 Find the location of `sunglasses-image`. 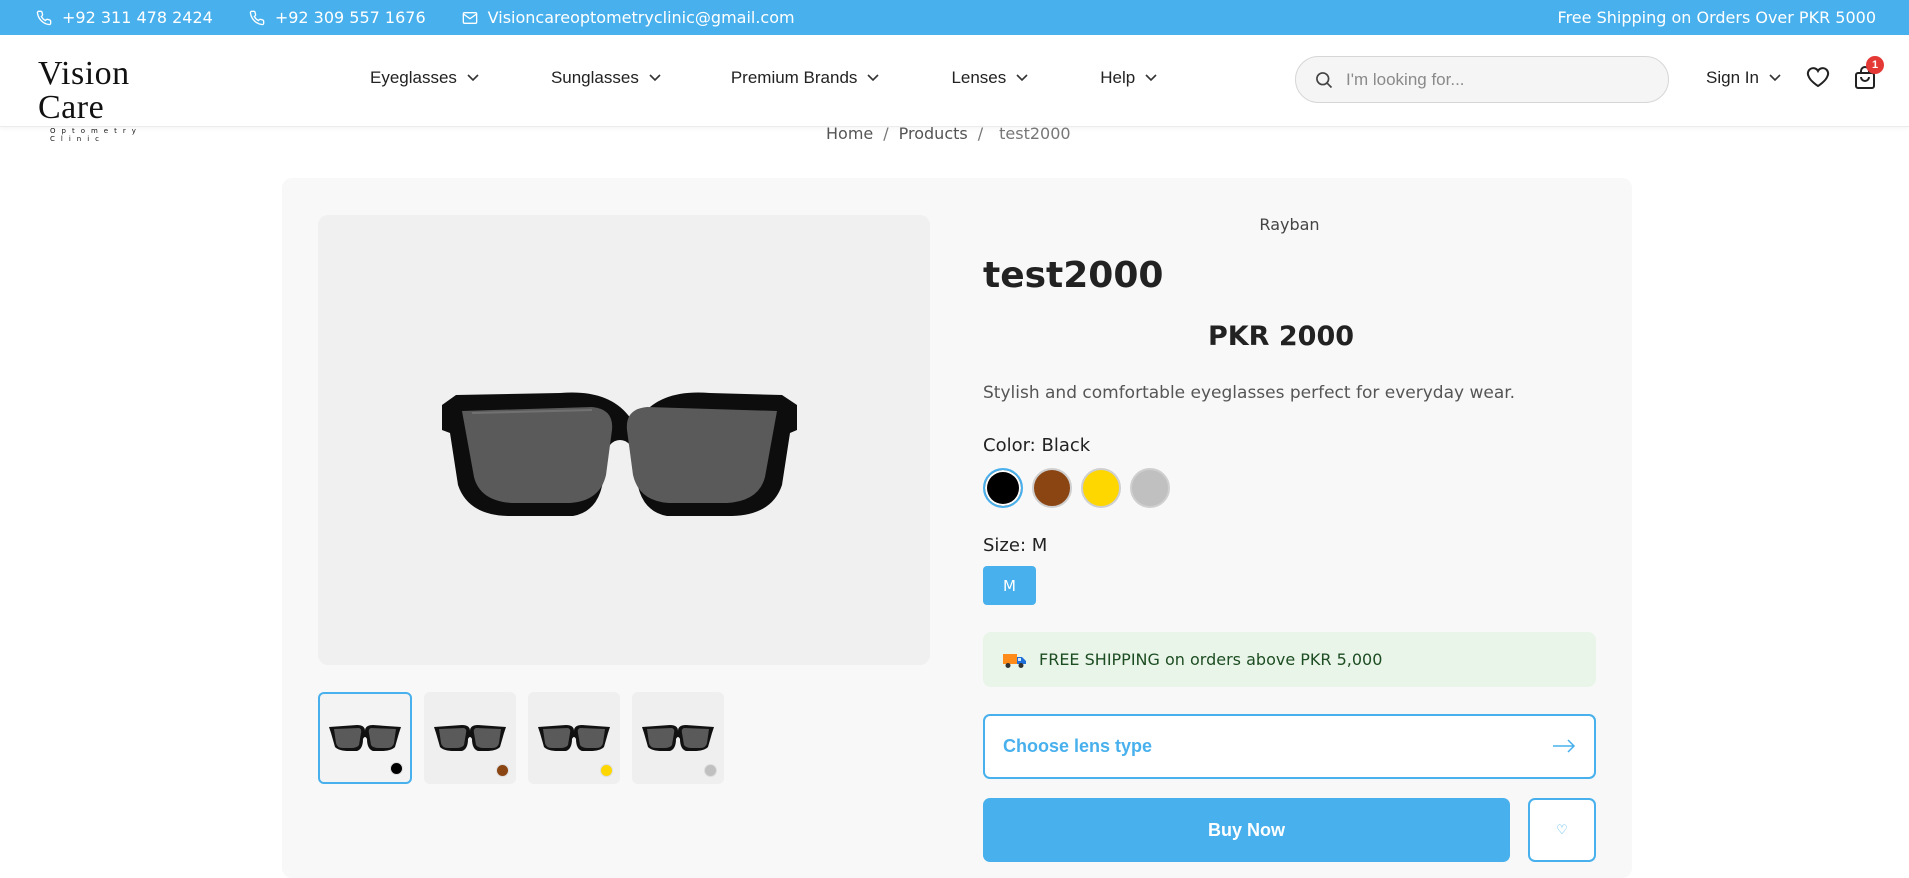

sunglasses-image is located at coordinates (619, 454).